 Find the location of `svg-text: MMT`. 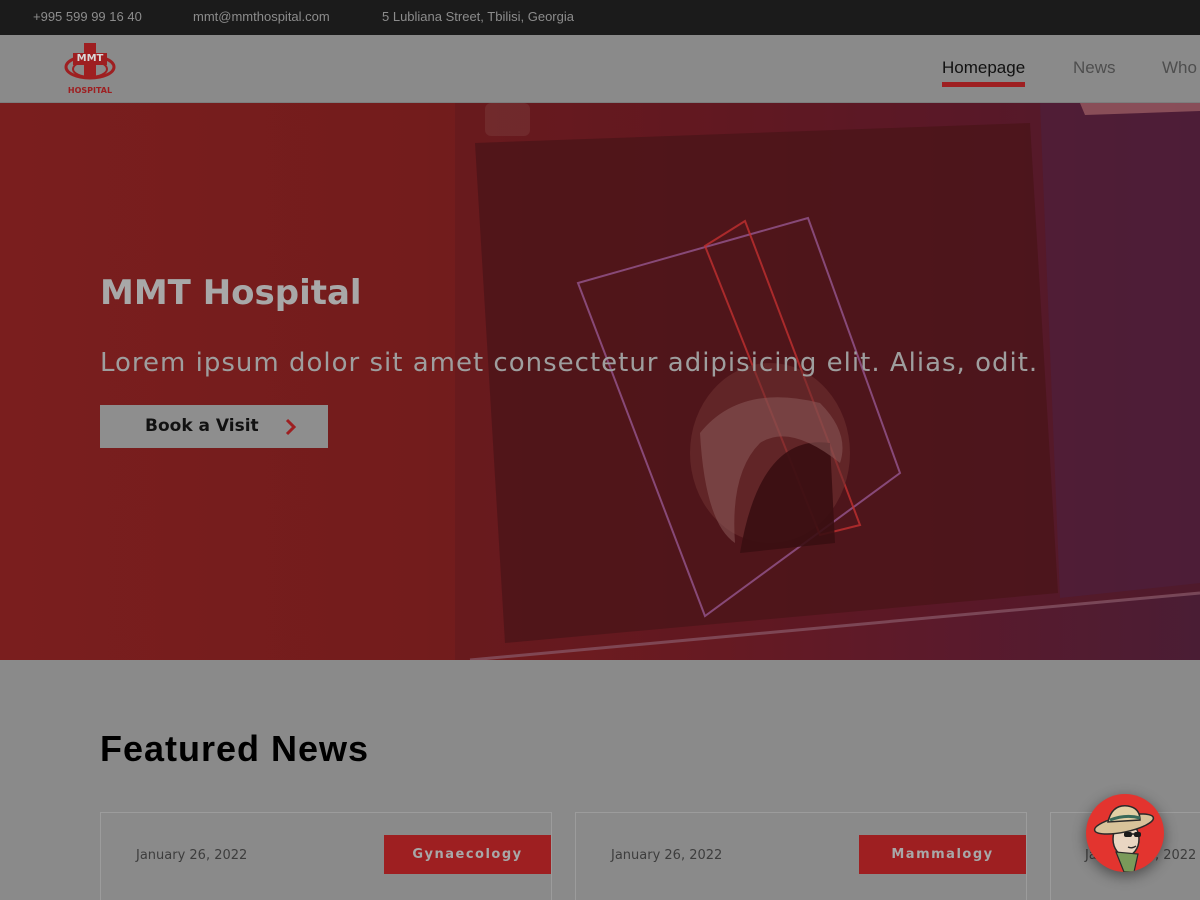

svg-text: MMT is located at coordinates (90, 58).